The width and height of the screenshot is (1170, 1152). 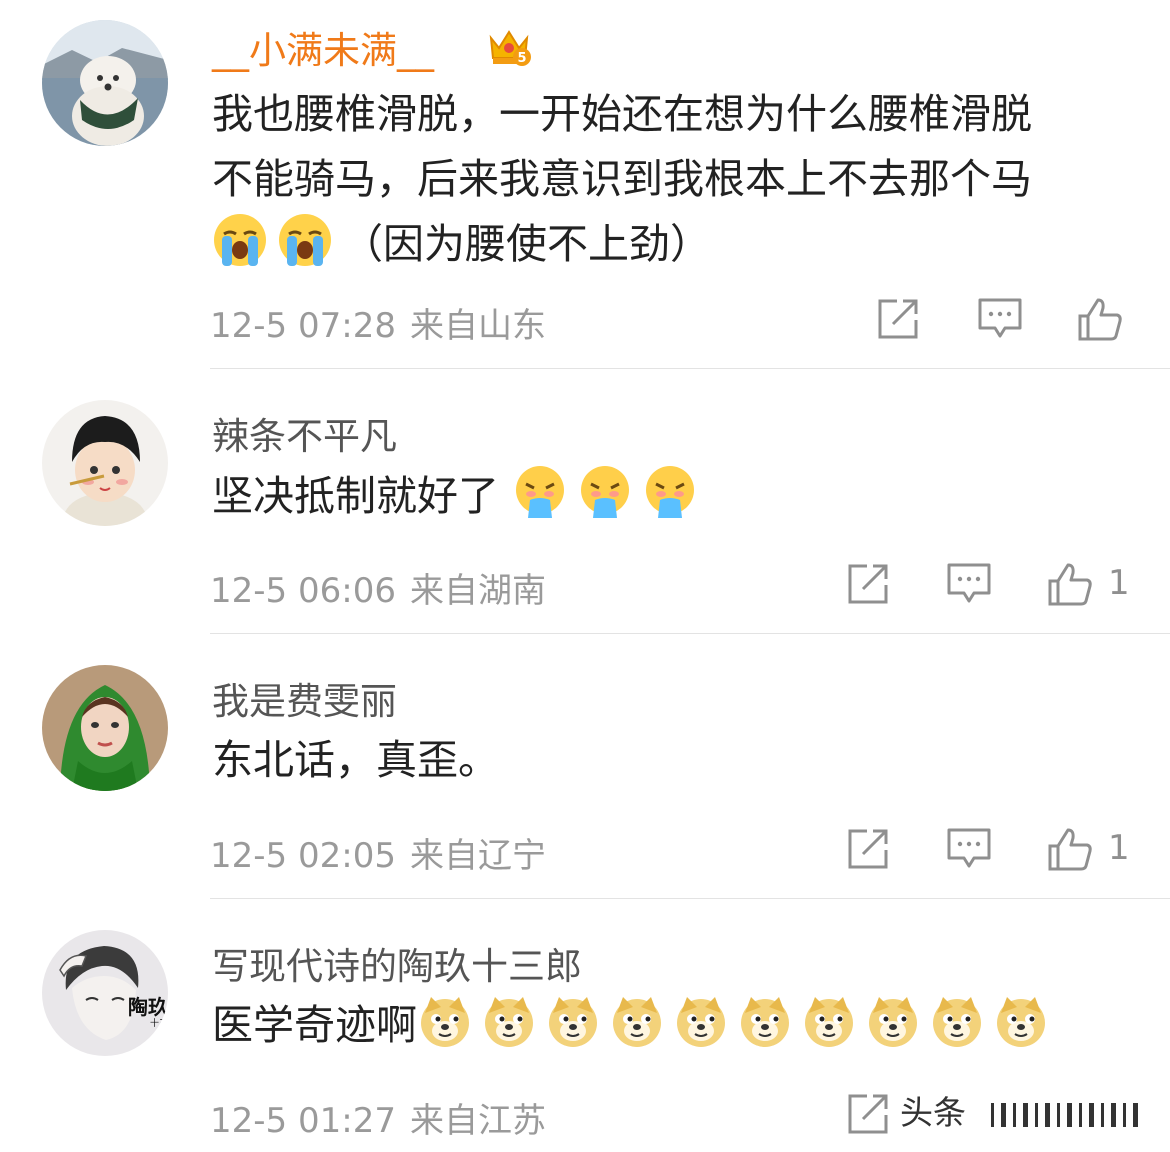 What do you see at coordinates (477, 856) in the screenshot?
I see `comment-location: 来自辽宁` at bounding box center [477, 856].